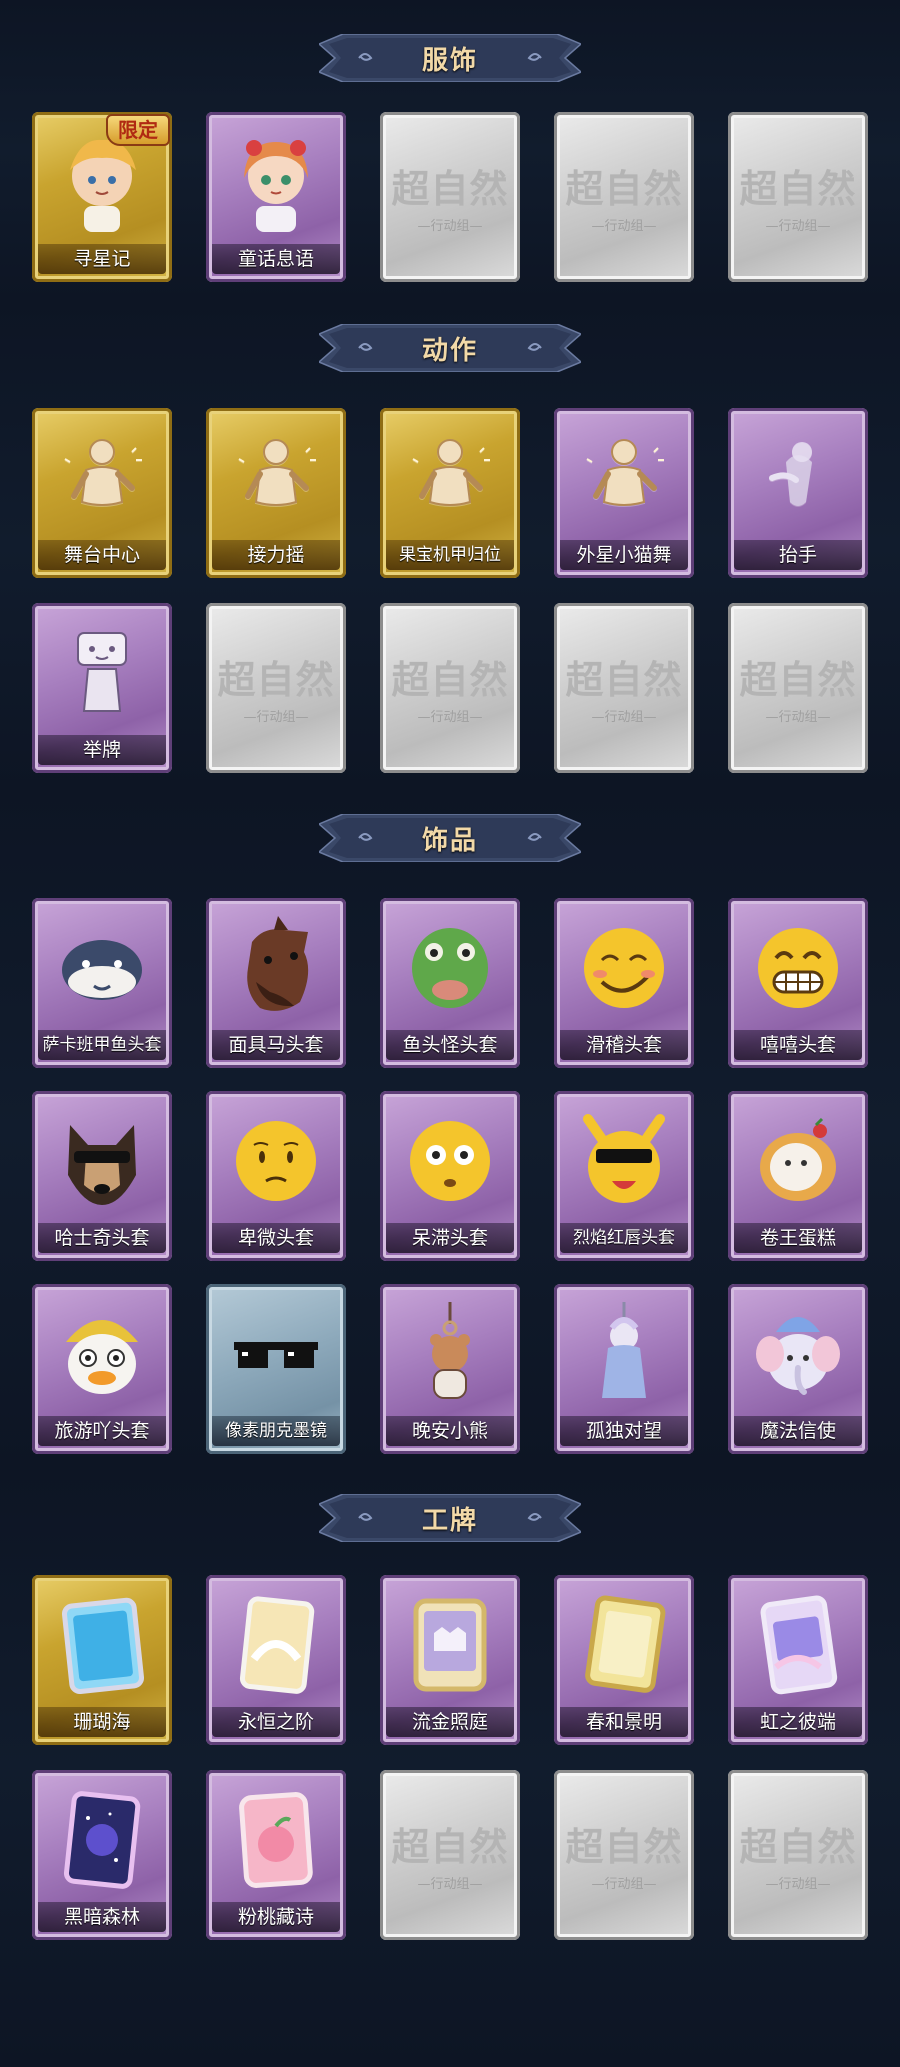  I want to click on section-title-banner-badge: 工牌, so click(450, 1518).